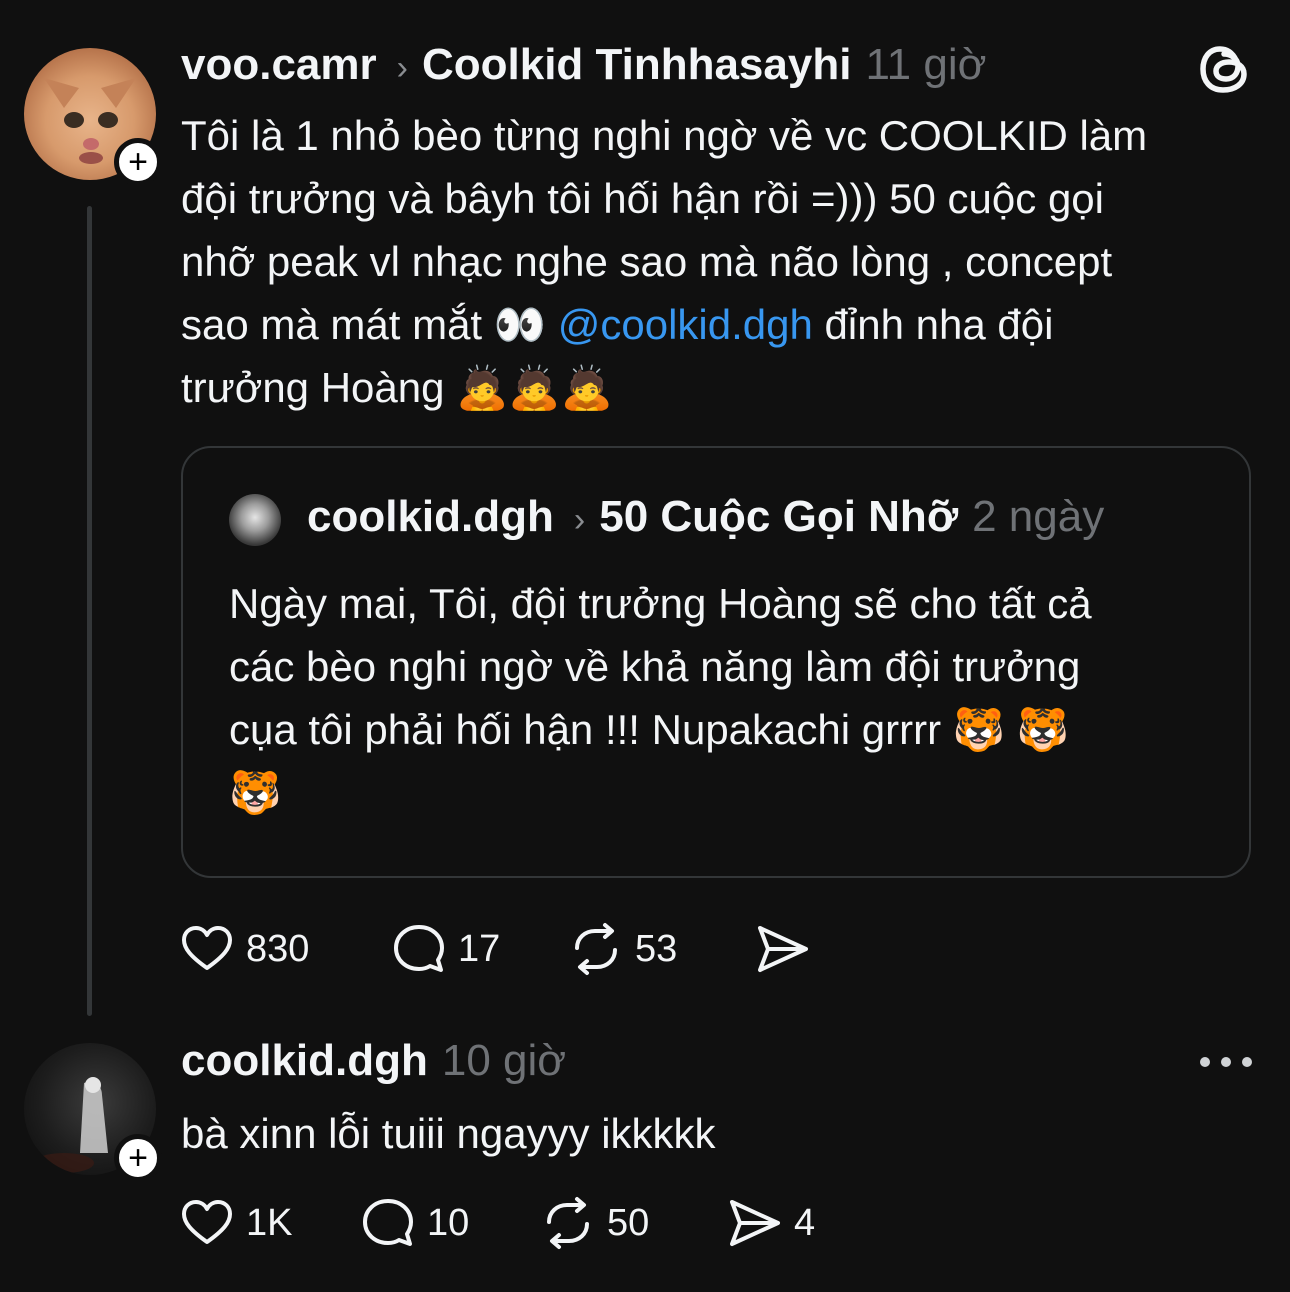  I want to click on share-button, so click(783, 949).